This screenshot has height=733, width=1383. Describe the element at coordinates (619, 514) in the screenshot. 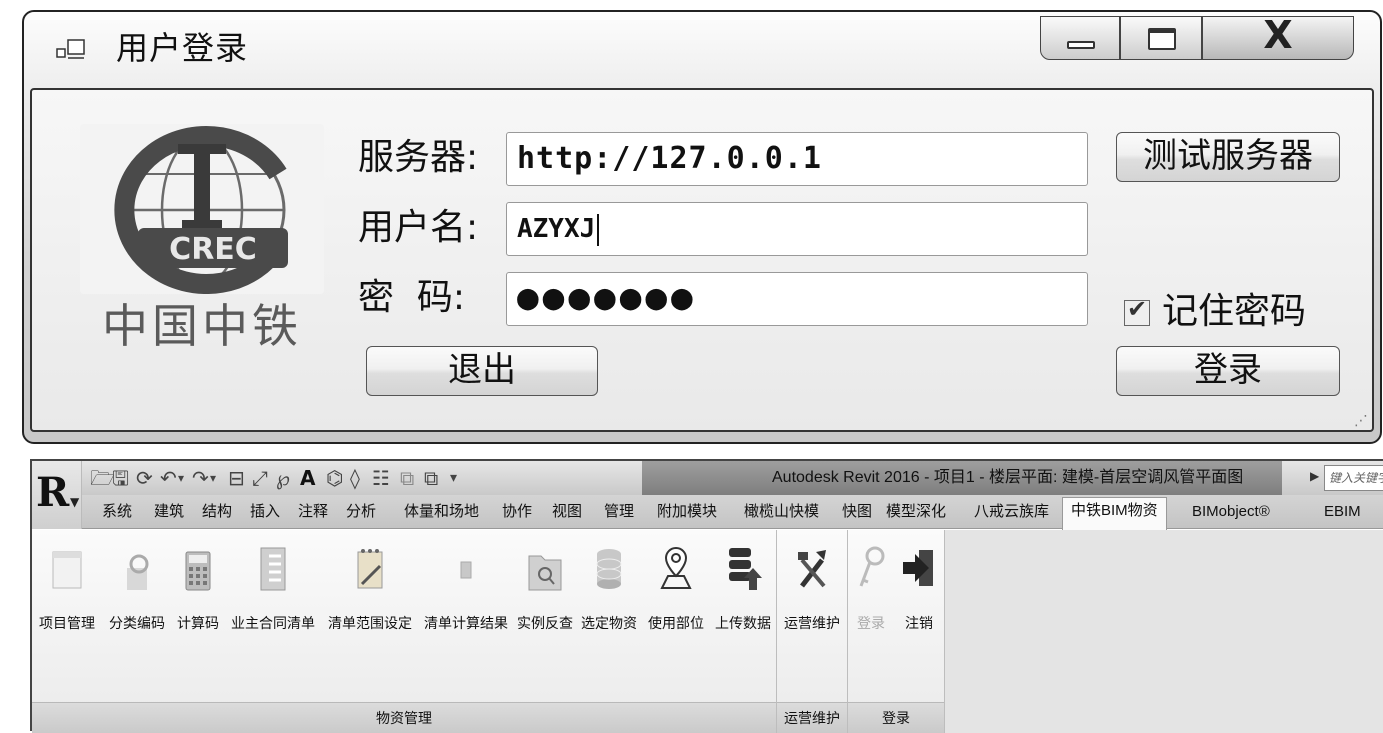

I see `tab-manage: 管理` at that location.